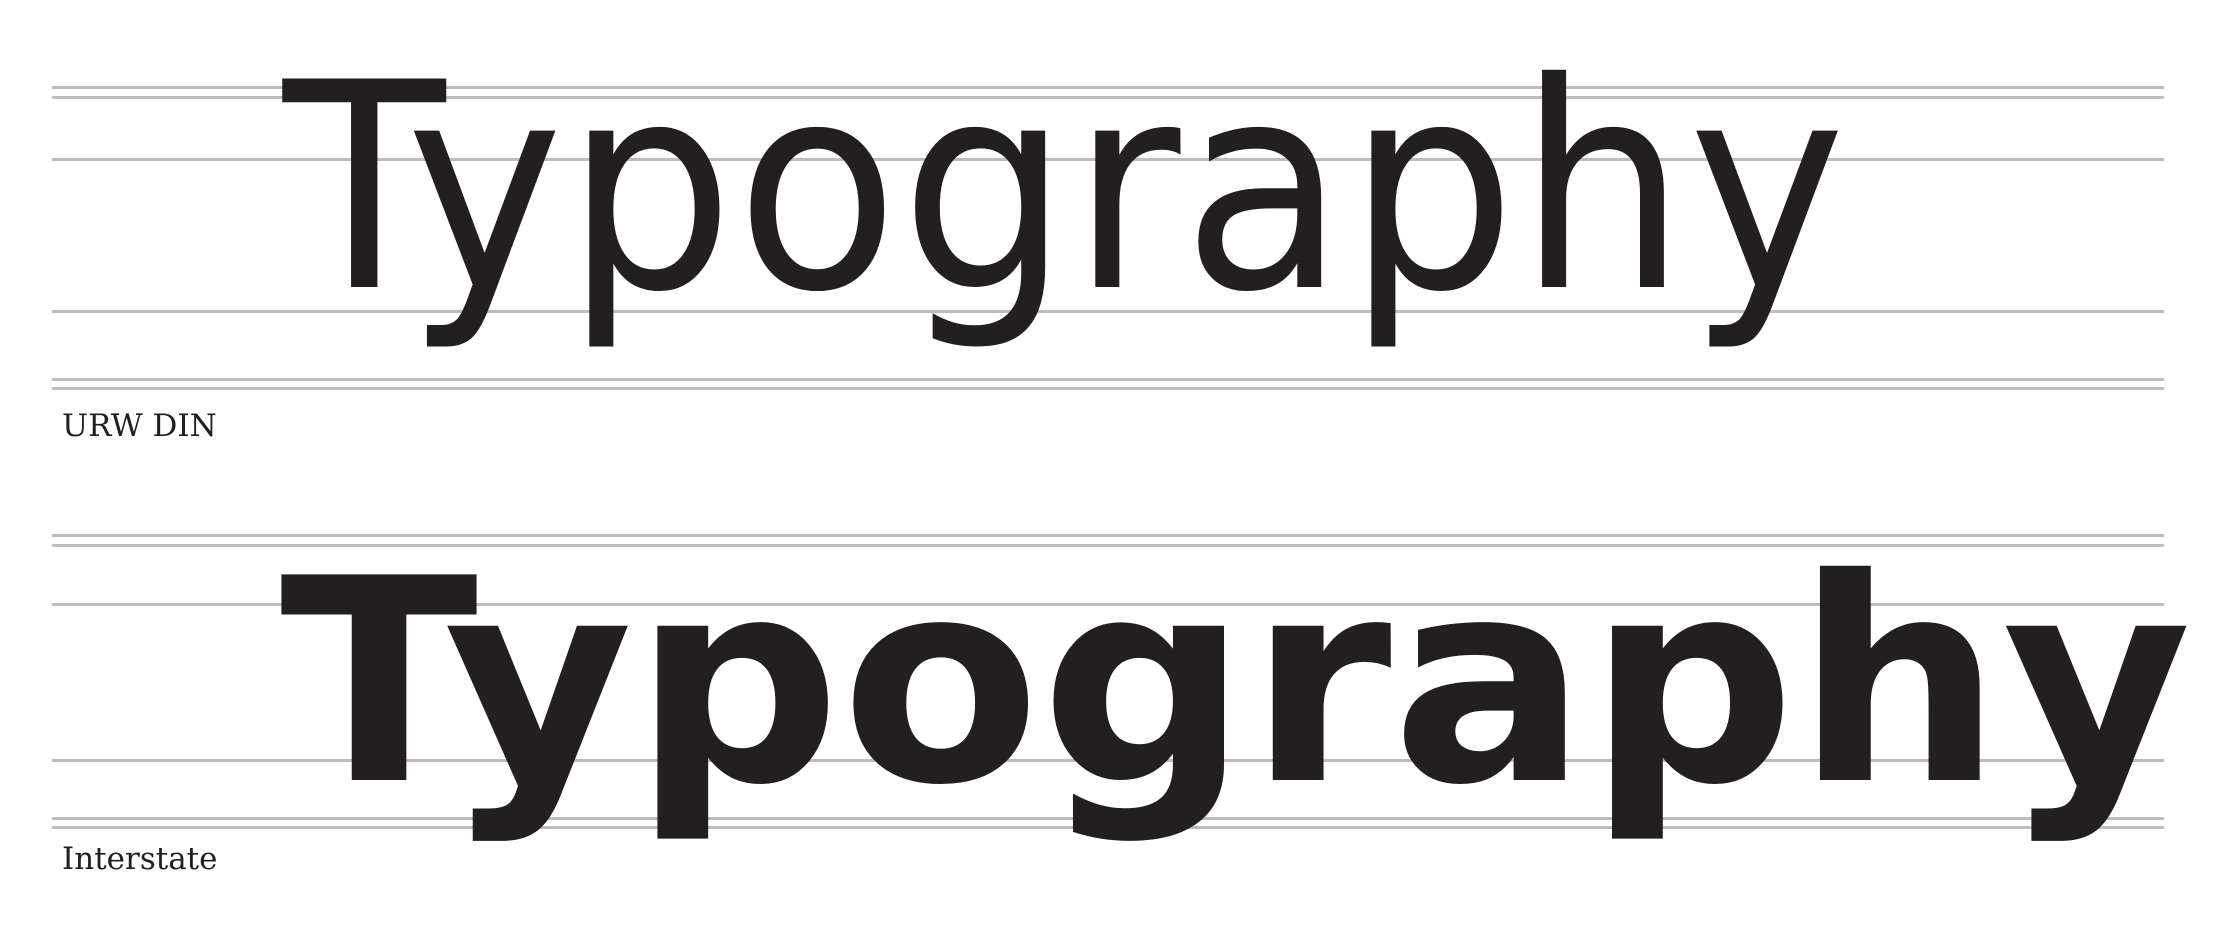 This screenshot has height=938, width=2216. Describe the element at coordinates (1108, 379) in the screenshot. I see `guideline-descender` at that location.